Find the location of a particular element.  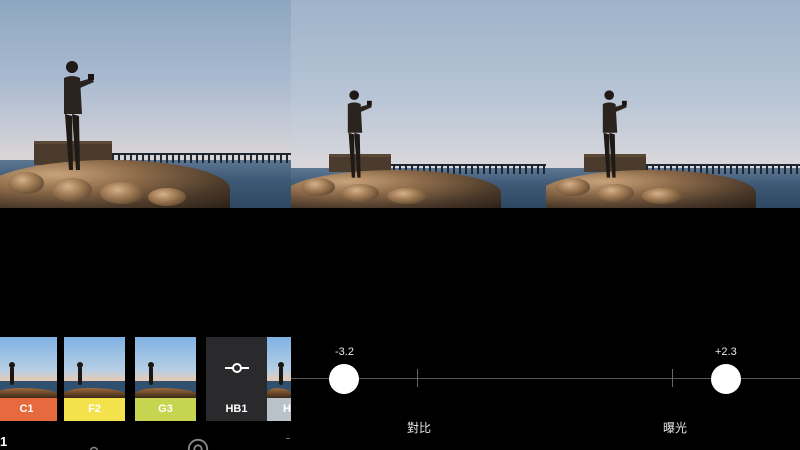

exposure-slider-track is located at coordinates (673, 378).